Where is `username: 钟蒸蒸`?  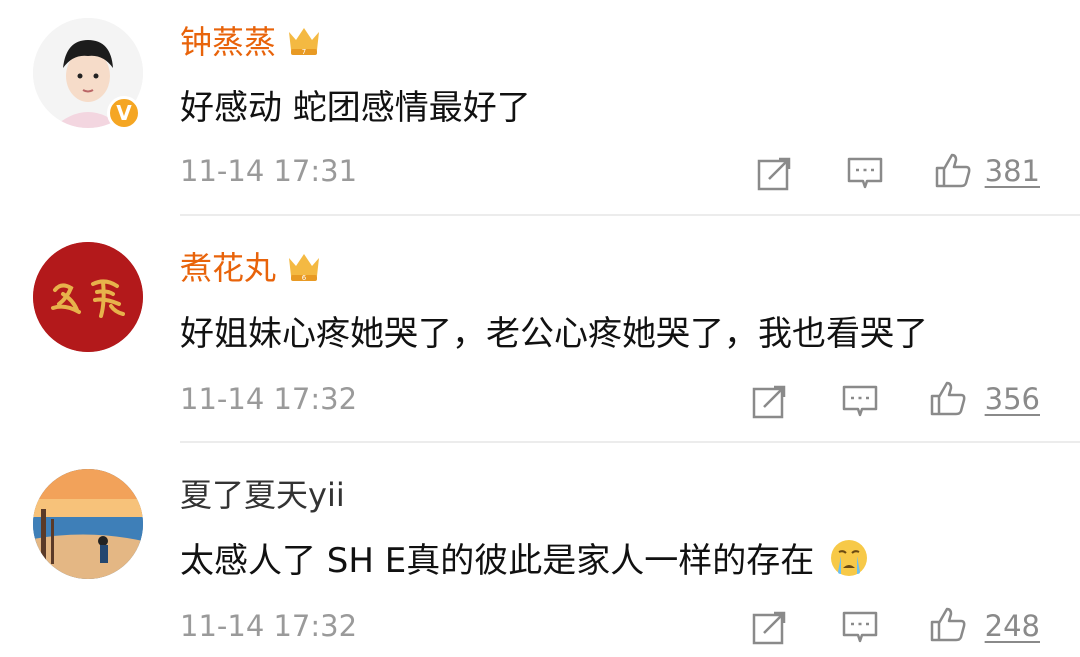
username: 钟蒸蒸 is located at coordinates (228, 40).